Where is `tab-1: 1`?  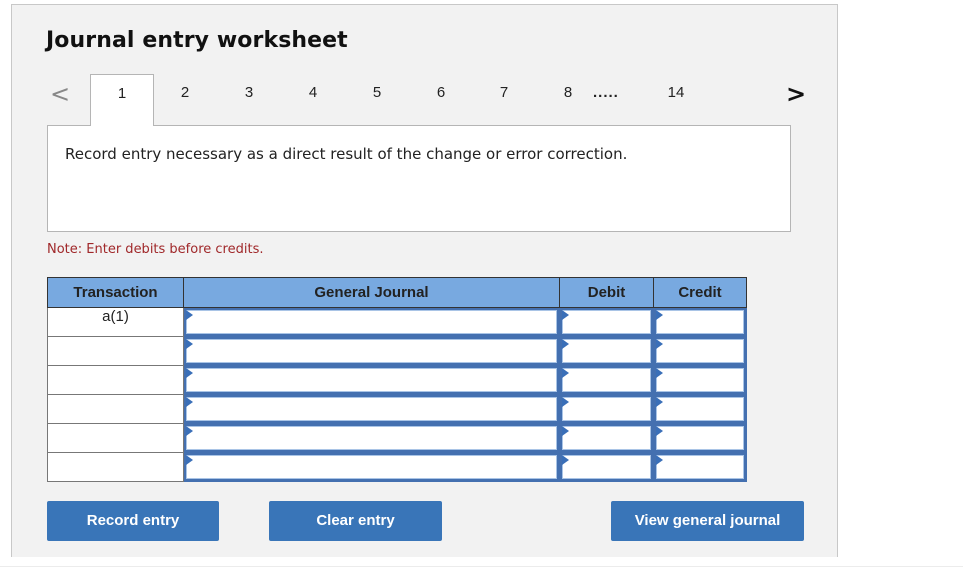
tab-1: 1 is located at coordinates (122, 100).